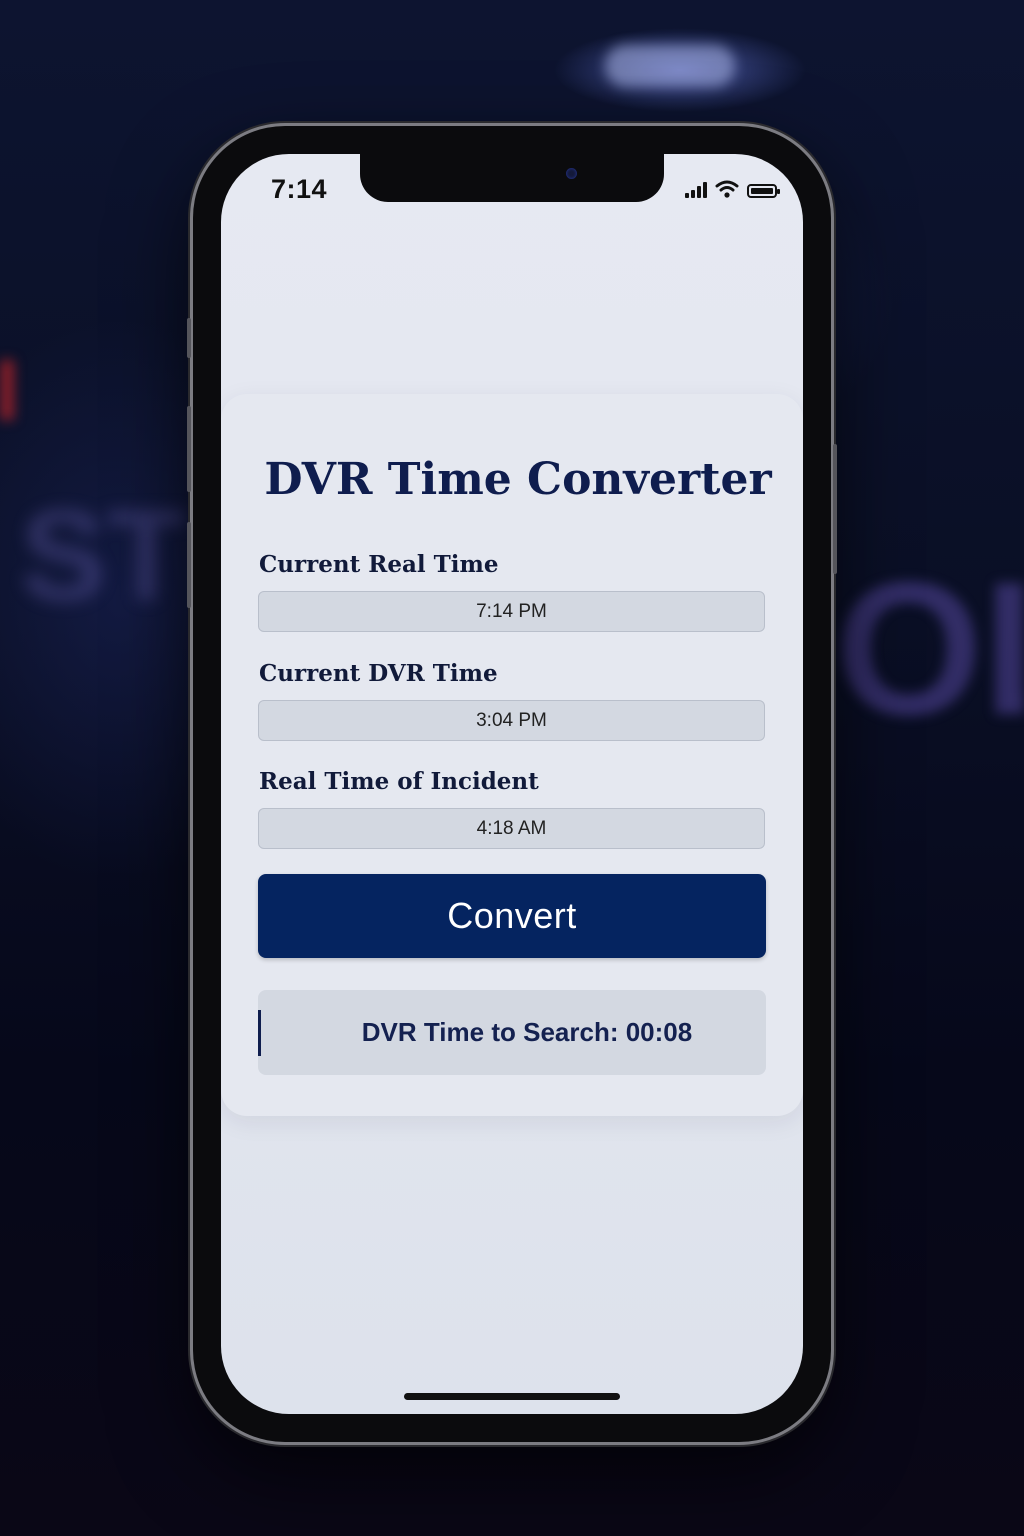 This screenshot has height=1536, width=1024. What do you see at coordinates (511, 611) in the screenshot?
I see `current-real-time-input: 7:14 PM` at bounding box center [511, 611].